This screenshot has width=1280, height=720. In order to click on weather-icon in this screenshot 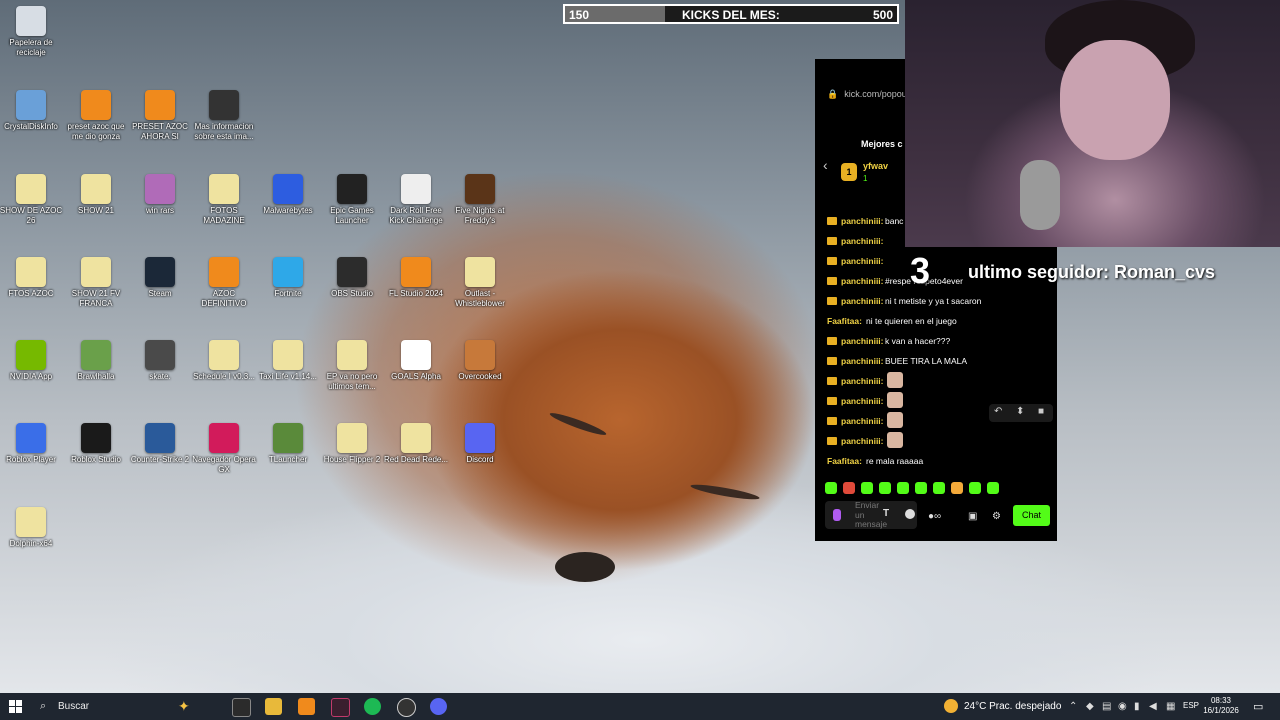, I will do `click(951, 706)`.